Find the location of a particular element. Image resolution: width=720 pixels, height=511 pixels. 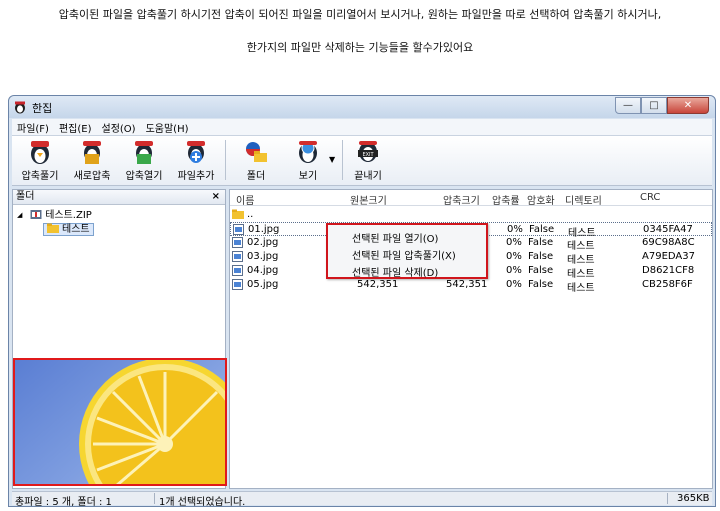

tree-item-archive: ◢ 테스트.ZIP is located at coordinates (54, 215).